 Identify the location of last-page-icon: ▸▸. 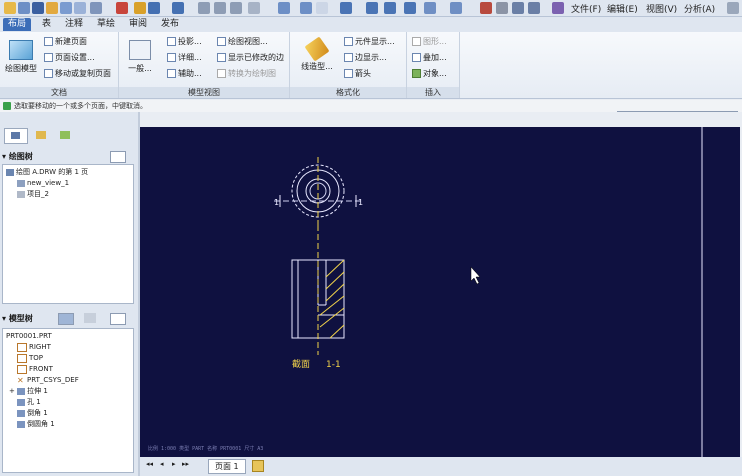
(185, 464).